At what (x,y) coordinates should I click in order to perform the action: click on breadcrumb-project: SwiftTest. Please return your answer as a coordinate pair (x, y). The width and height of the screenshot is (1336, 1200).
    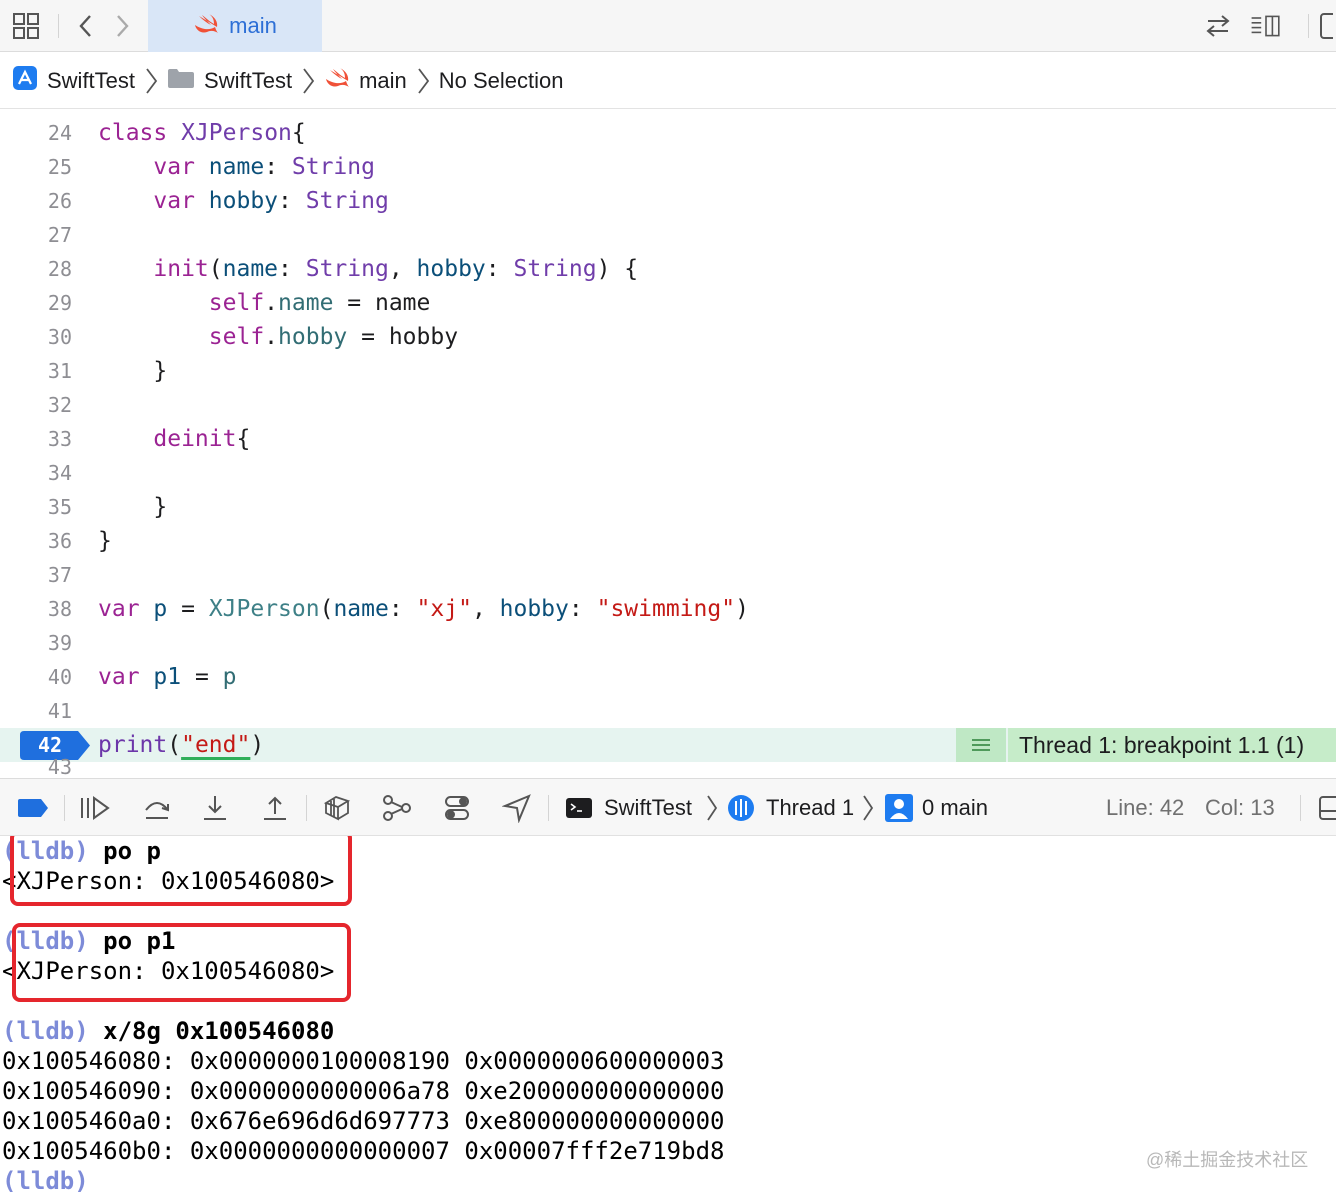
    Looking at the image, I should click on (73, 81).